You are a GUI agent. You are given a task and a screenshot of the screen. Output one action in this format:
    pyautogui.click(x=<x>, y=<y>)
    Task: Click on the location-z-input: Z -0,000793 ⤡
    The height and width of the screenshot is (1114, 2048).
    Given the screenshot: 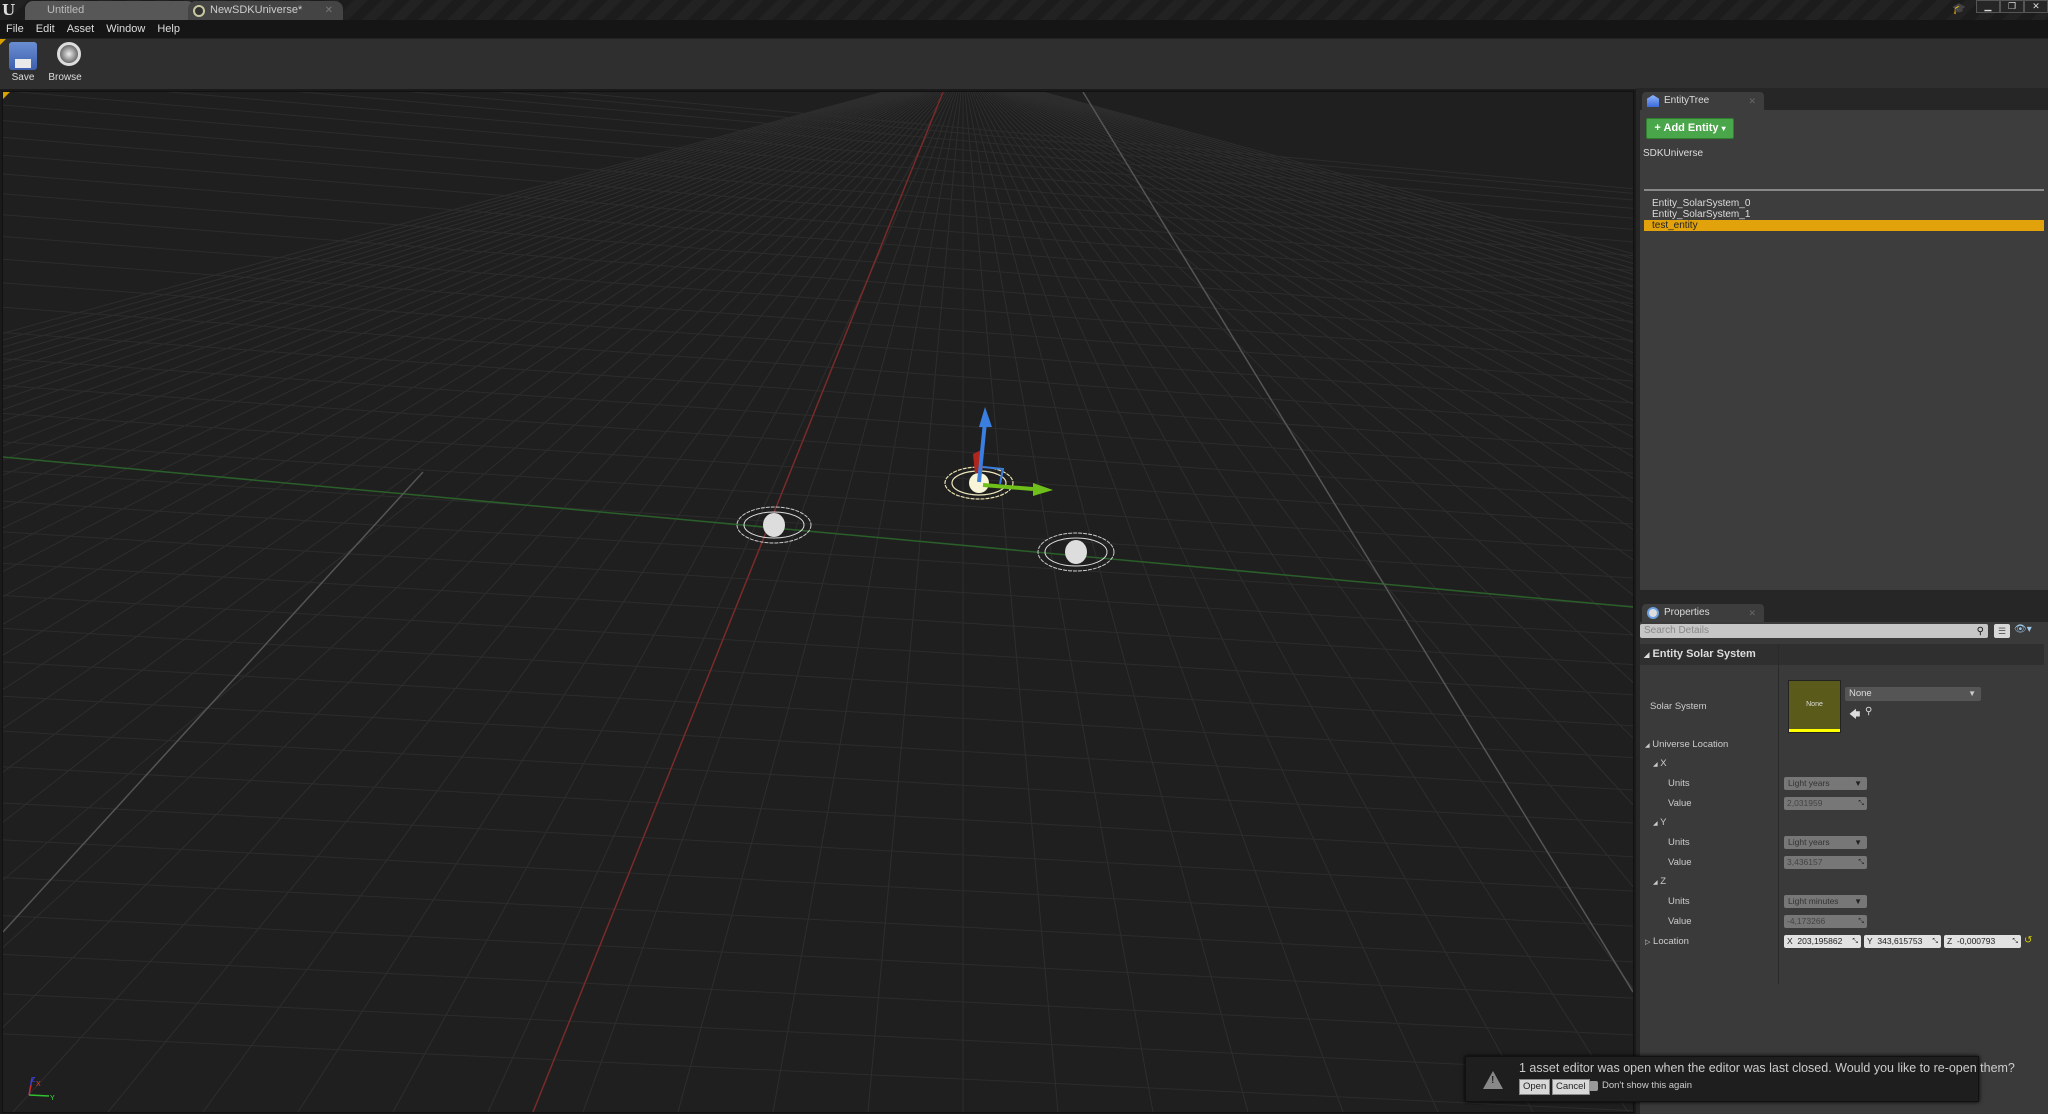 What is the action you would take?
    pyautogui.click(x=1982, y=941)
    